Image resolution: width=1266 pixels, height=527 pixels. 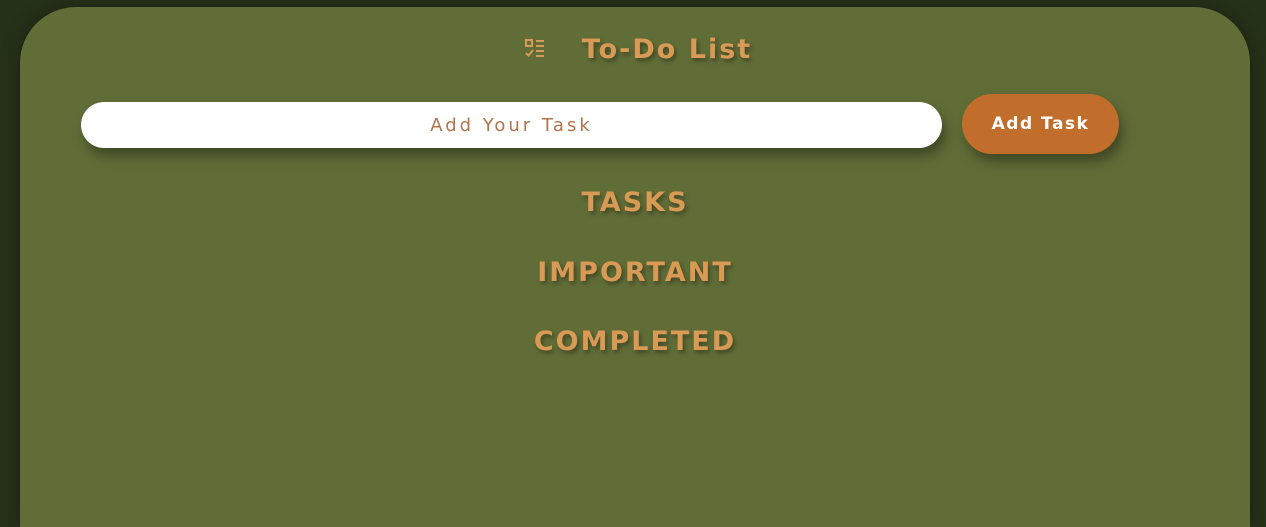 What do you see at coordinates (635, 202) in the screenshot?
I see `tasks-section-heading: TASKS` at bounding box center [635, 202].